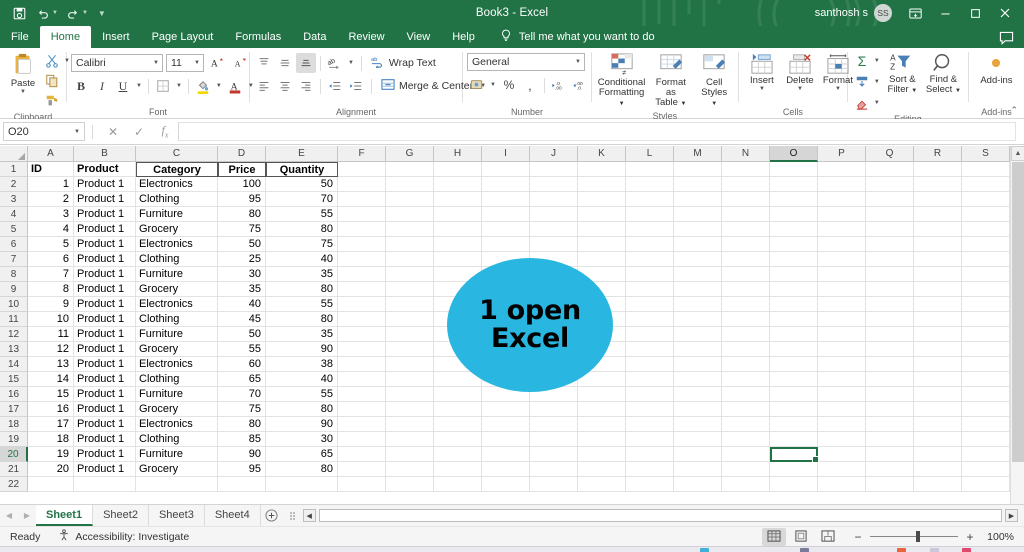  What do you see at coordinates (862, 61) in the screenshot?
I see `autosum-icon: Σ` at bounding box center [862, 61].